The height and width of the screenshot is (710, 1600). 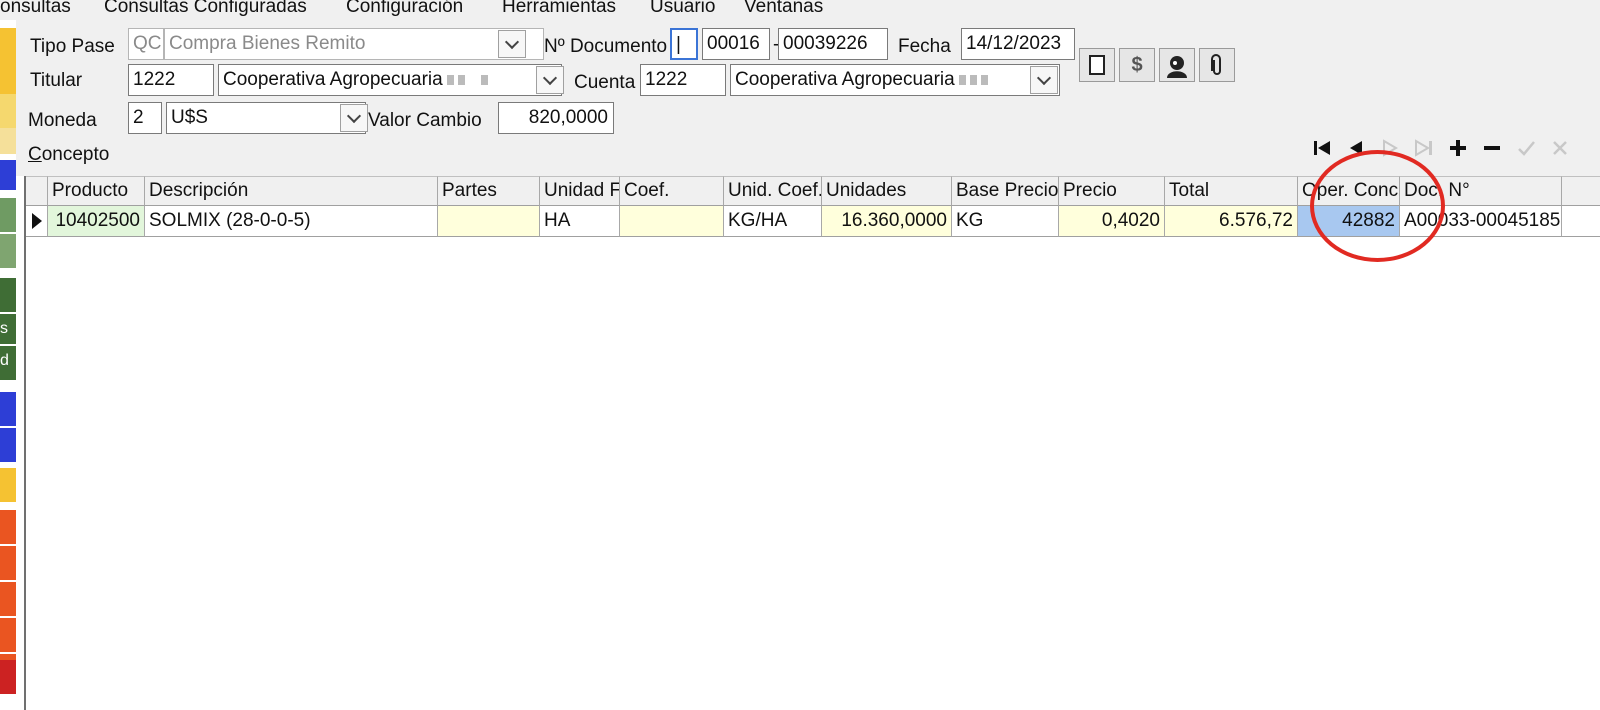 I want to click on valor-cambio-field: 820,0000, so click(x=556, y=118).